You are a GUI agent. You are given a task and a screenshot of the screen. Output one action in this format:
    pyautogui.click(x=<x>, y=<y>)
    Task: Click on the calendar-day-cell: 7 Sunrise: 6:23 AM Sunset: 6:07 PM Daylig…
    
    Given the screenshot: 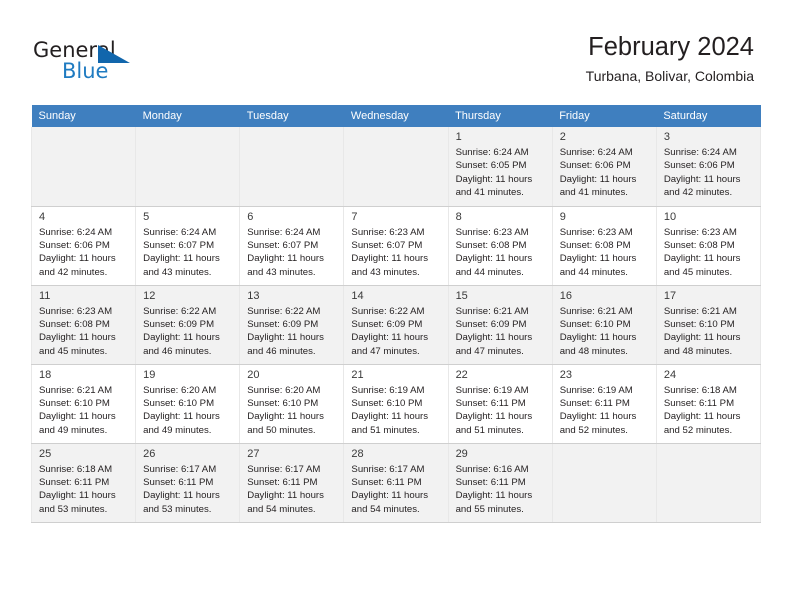 What is the action you would take?
    pyautogui.click(x=396, y=246)
    